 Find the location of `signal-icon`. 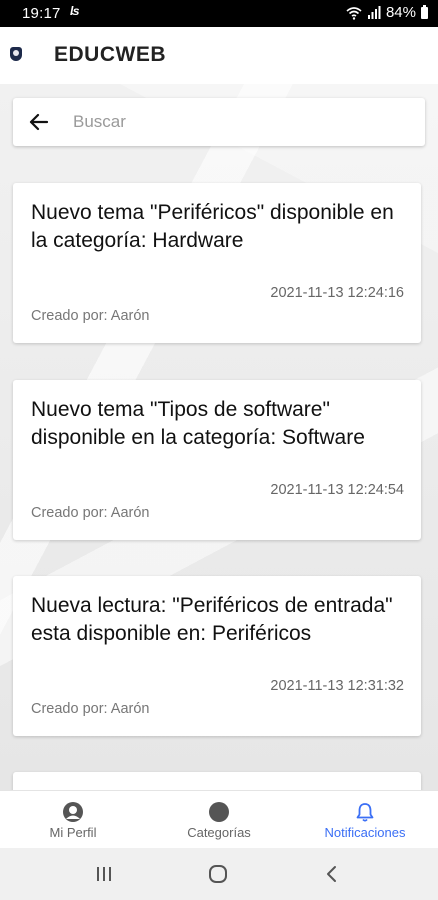

signal-icon is located at coordinates (374, 12).